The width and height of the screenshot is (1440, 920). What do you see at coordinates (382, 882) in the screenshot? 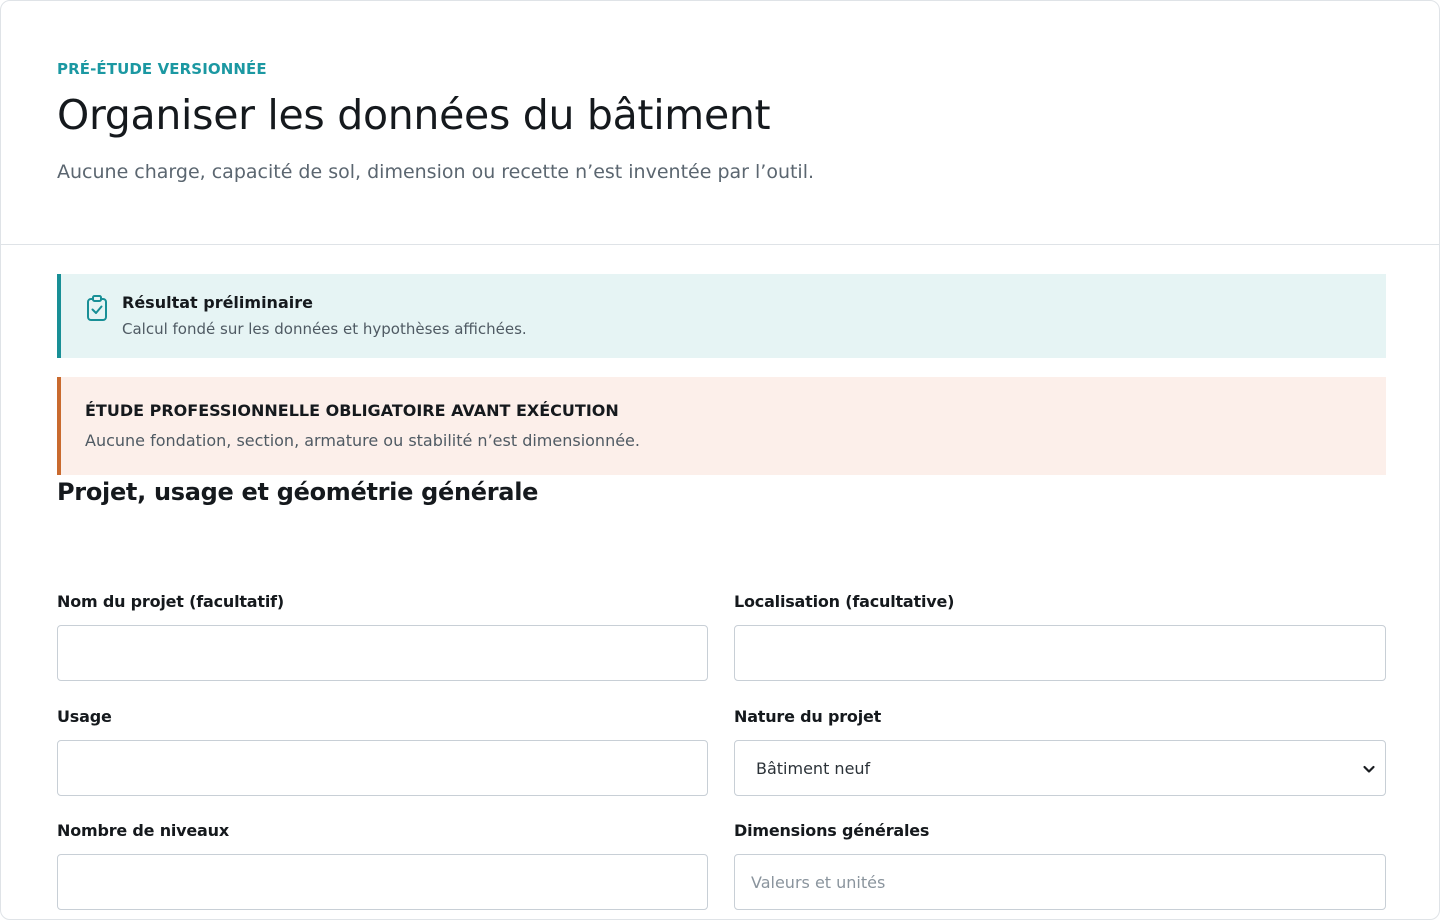
I see `levels-input` at bounding box center [382, 882].